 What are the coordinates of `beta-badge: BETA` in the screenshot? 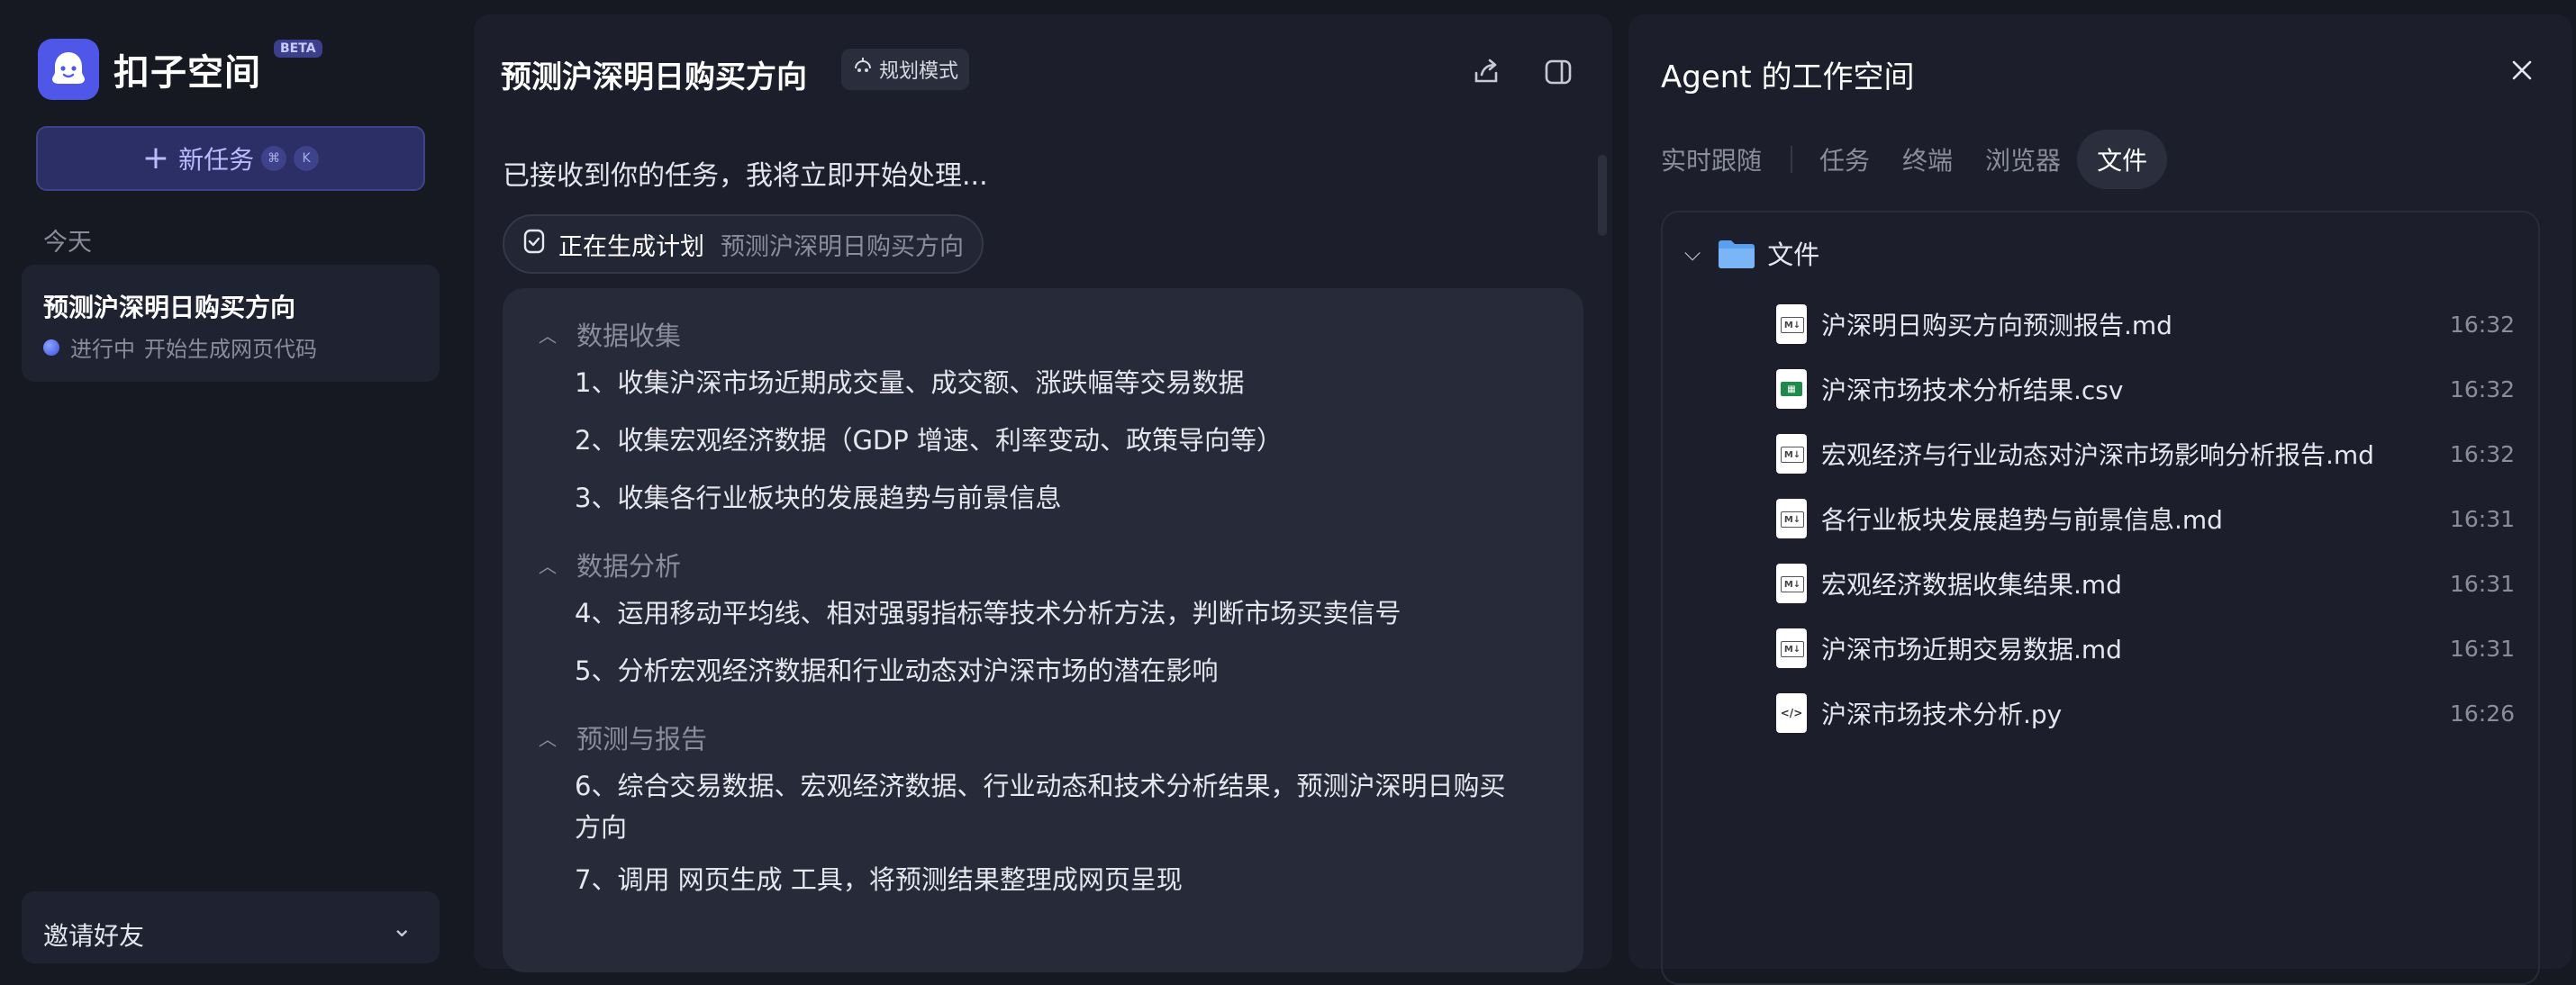 It's located at (298, 49).